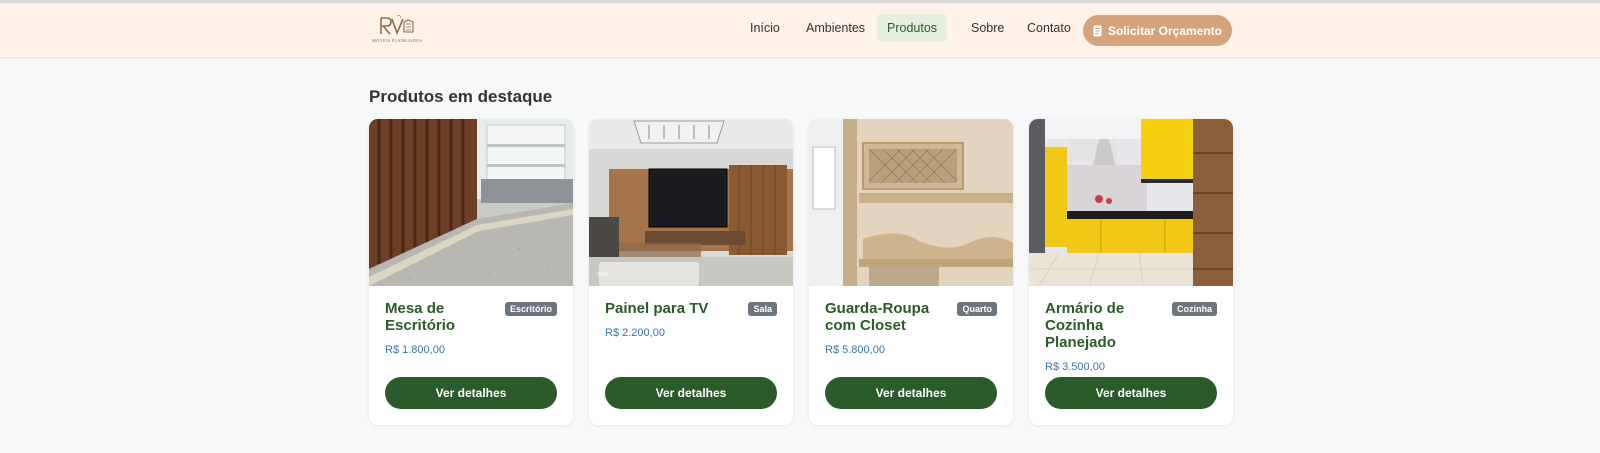  What do you see at coordinates (415, 350) in the screenshot?
I see `product-price: R$ 1.800,00` at bounding box center [415, 350].